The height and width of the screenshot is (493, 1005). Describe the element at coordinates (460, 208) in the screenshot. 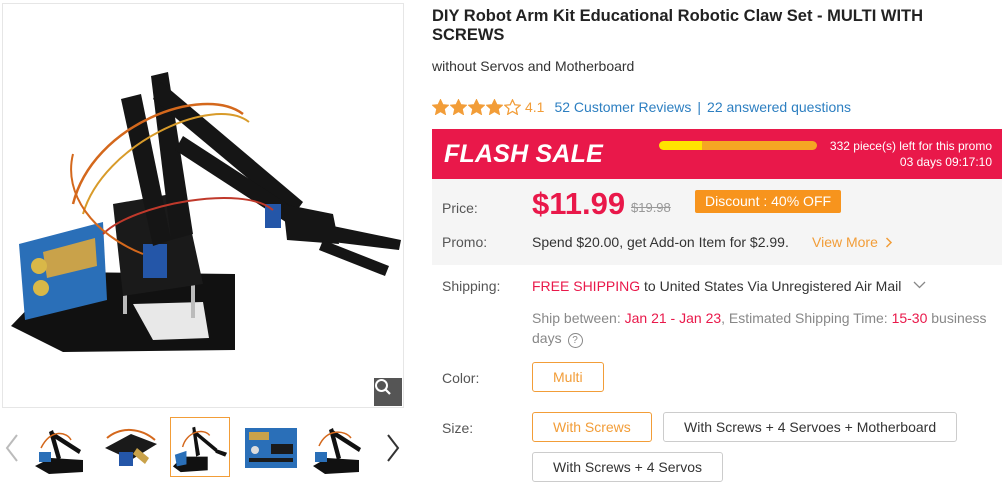

I see `price-label: Price:` at that location.